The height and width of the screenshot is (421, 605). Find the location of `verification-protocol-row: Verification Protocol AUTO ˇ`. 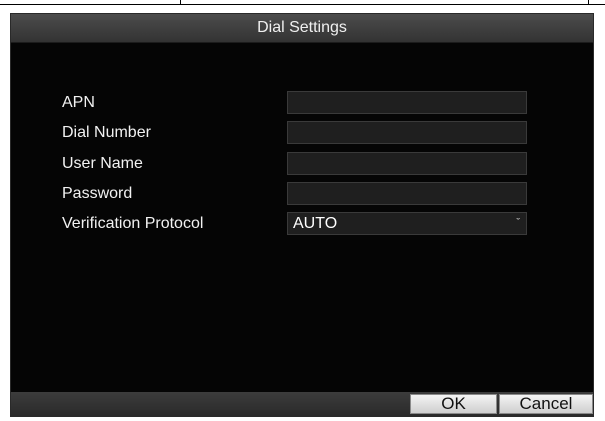

verification-protocol-row: Verification Protocol AUTO ˇ is located at coordinates (302, 224).